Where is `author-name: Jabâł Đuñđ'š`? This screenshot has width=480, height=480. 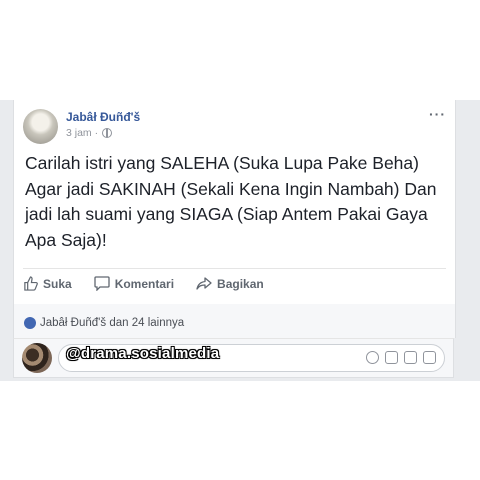 author-name: Jabâł Đuñđ'š is located at coordinates (103, 117).